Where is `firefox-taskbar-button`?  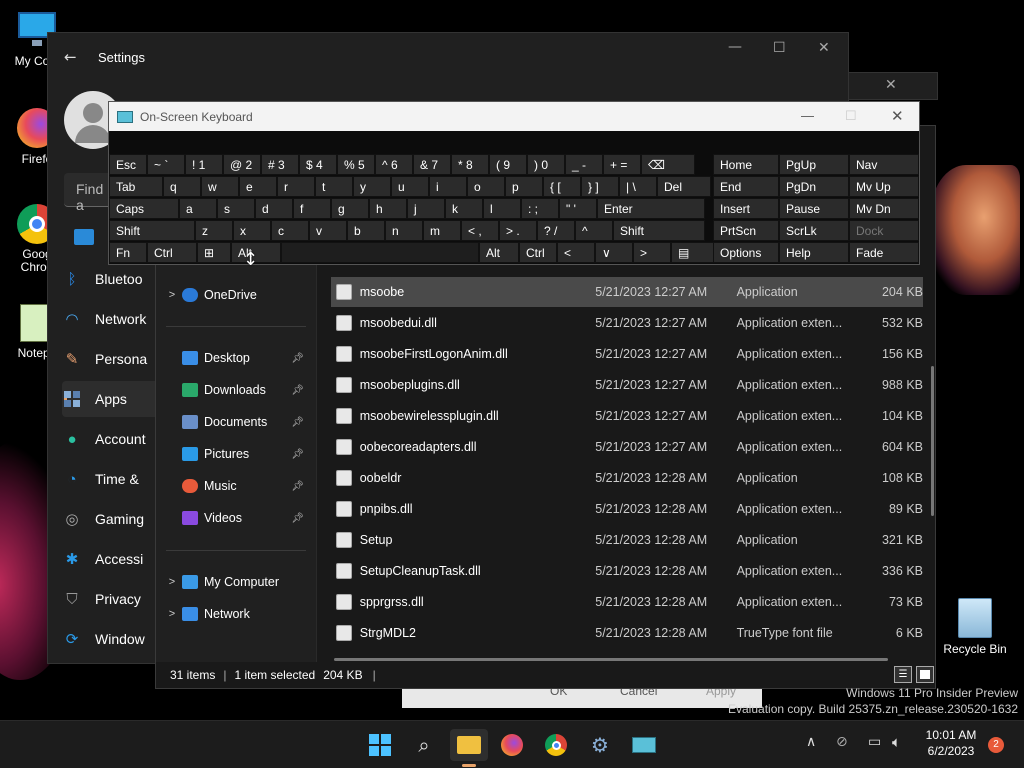
firefox-taskbar-button is located at coordinates (512, 745).